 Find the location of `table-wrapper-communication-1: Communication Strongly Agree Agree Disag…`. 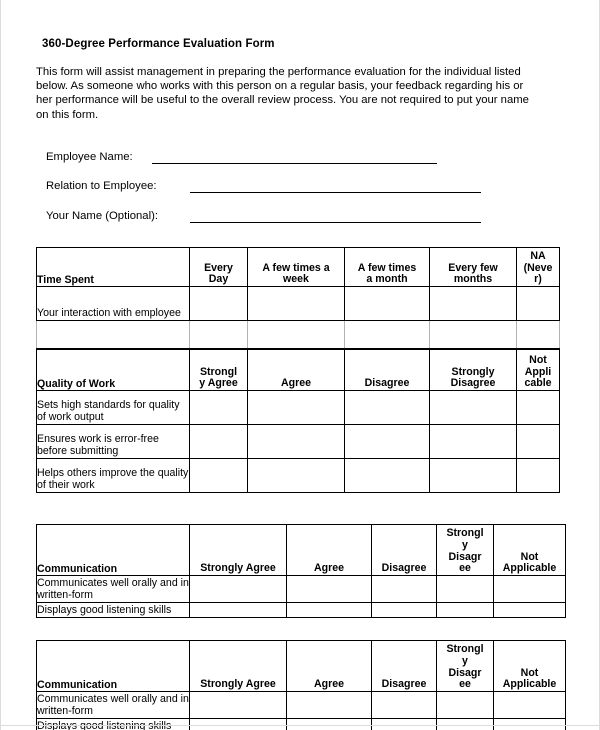

table-wrapper-communication-1: Communication Strongly Agree Agree Disag… is located at coordinates (301, 570).